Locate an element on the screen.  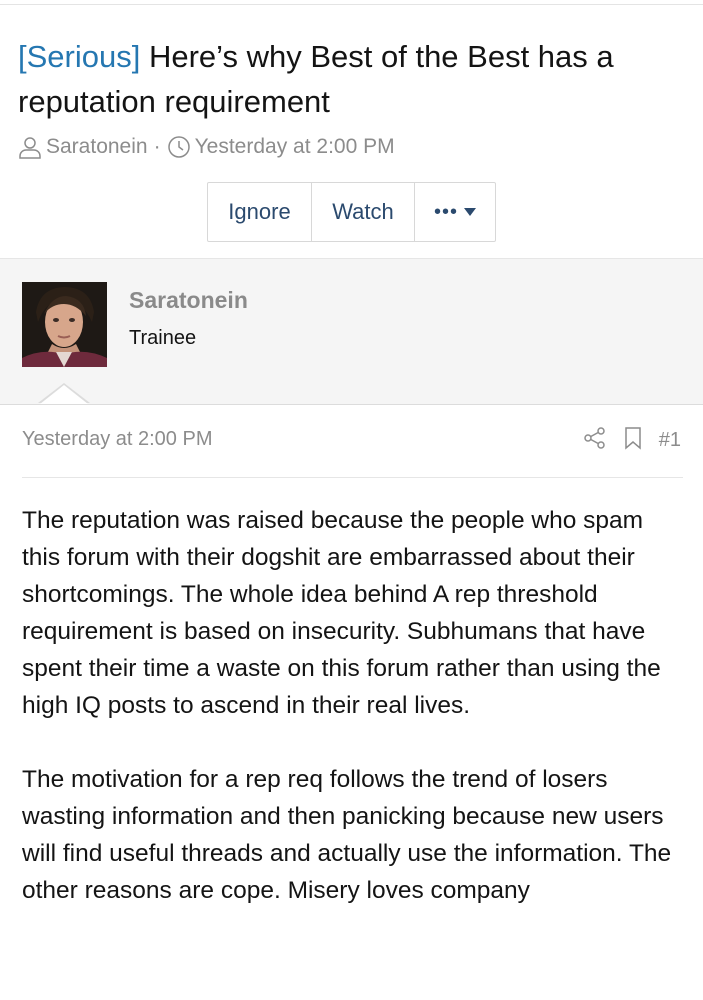
more-options-label: ••• is located at coordinates (445, 211).